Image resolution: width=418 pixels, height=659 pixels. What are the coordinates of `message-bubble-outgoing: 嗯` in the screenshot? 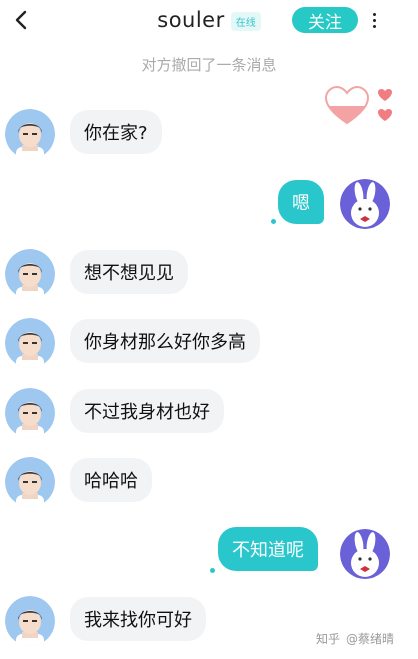 It's located at (301, 202).